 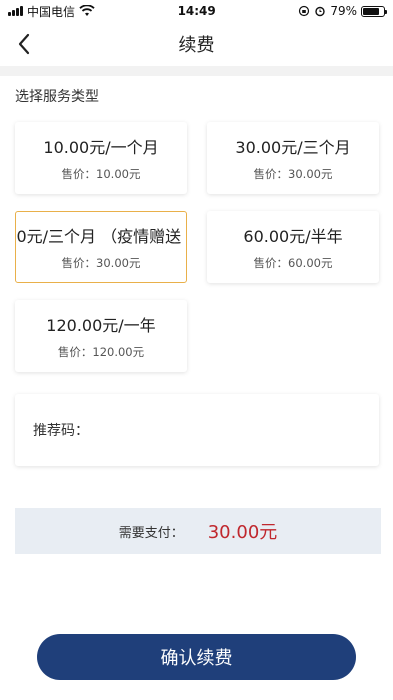 What do you see at coordinates (101, 147) in the screenshot?
I see `plan-title: 10.00元/一个月` at bounding box center [101, 147].